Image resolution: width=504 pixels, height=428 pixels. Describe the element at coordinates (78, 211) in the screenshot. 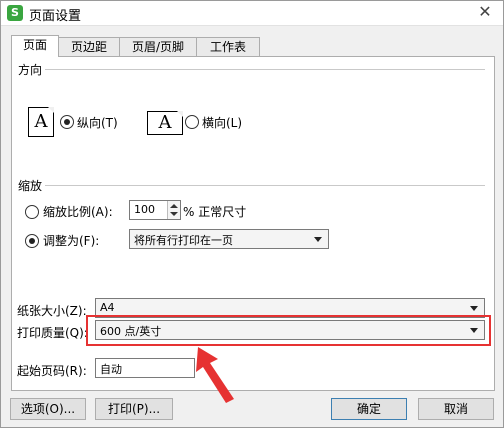

I see `scale-percent-label: 缩放比例(A):` at that location.